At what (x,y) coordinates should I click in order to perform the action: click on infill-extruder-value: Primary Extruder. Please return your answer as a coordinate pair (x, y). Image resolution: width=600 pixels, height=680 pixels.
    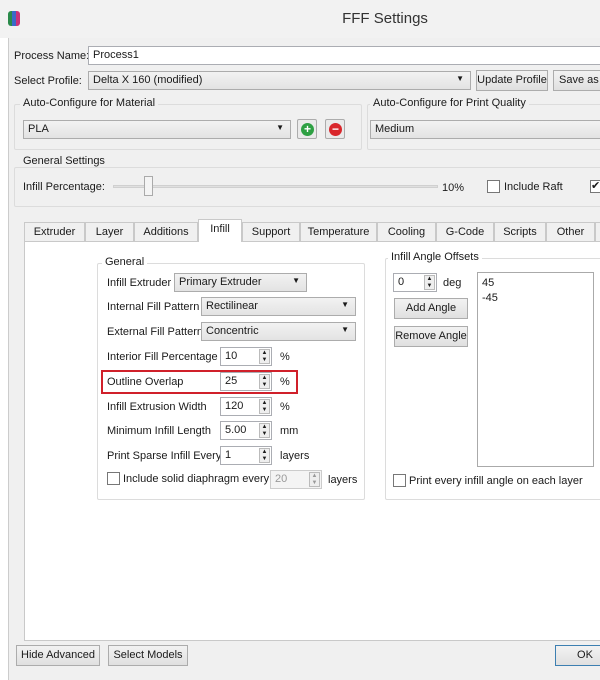
    Looking at the image, I should click on (220, 282).